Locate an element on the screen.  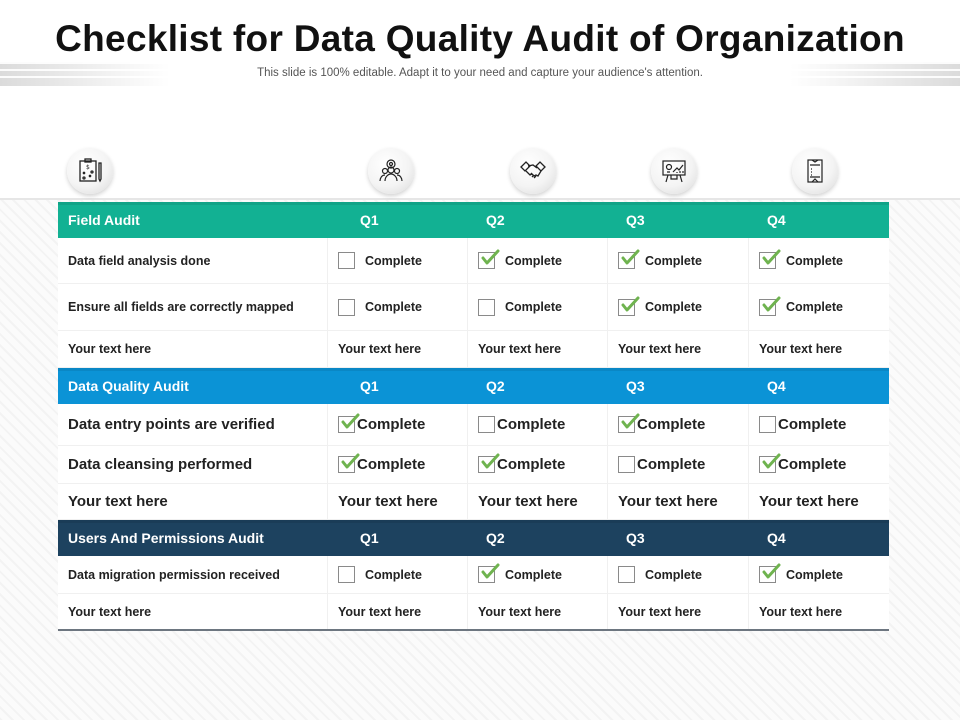
section-title: Field Audit is located at coordinates (104, 220).